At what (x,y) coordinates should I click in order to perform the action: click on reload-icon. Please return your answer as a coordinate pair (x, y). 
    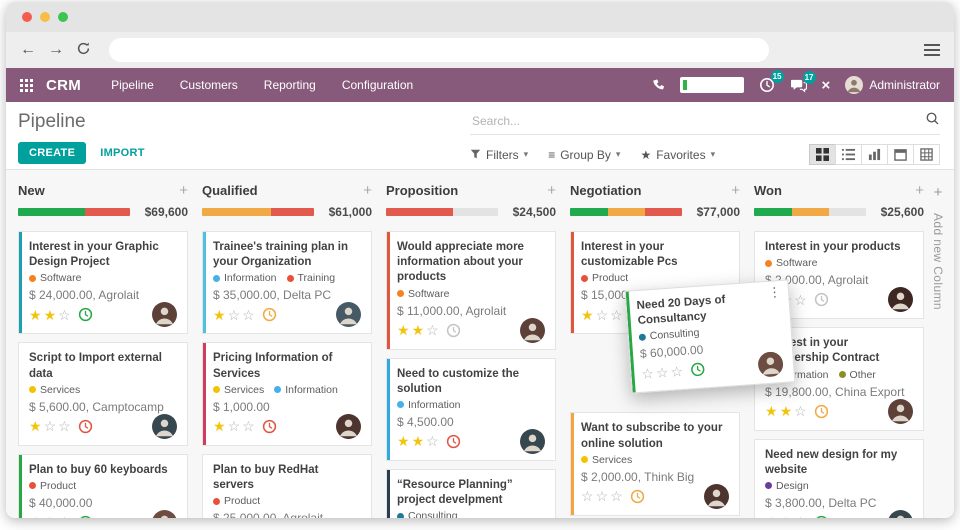
    Looking at the image, I should click on (83, 50).